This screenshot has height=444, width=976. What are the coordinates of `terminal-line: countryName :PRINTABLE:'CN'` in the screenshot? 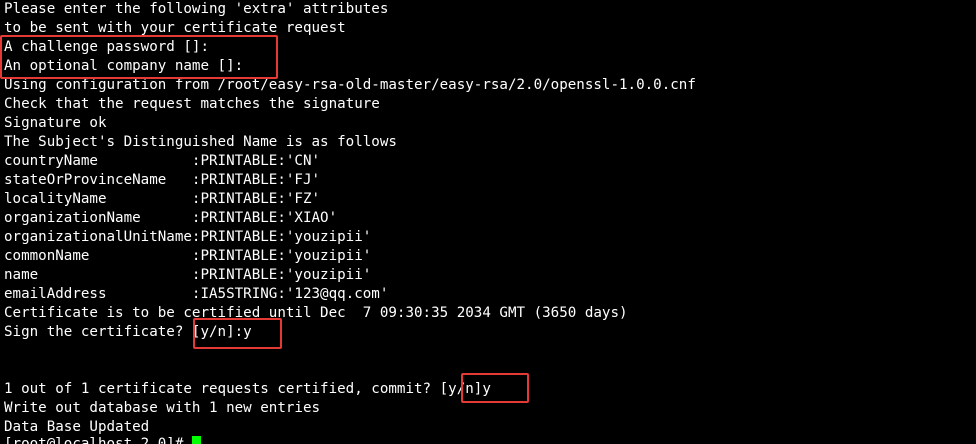 It's located at (162, 161).